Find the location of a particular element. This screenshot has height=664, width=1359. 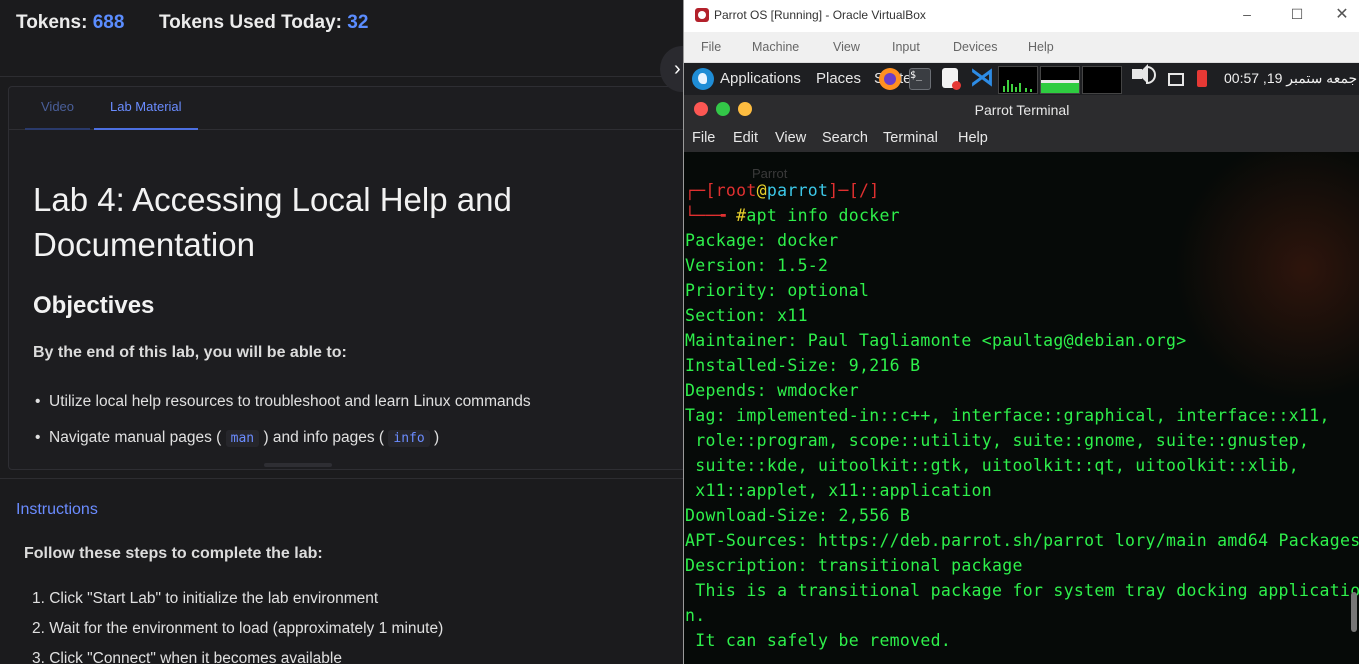

network-monitor-graph is located at coordinates (1102, 80).